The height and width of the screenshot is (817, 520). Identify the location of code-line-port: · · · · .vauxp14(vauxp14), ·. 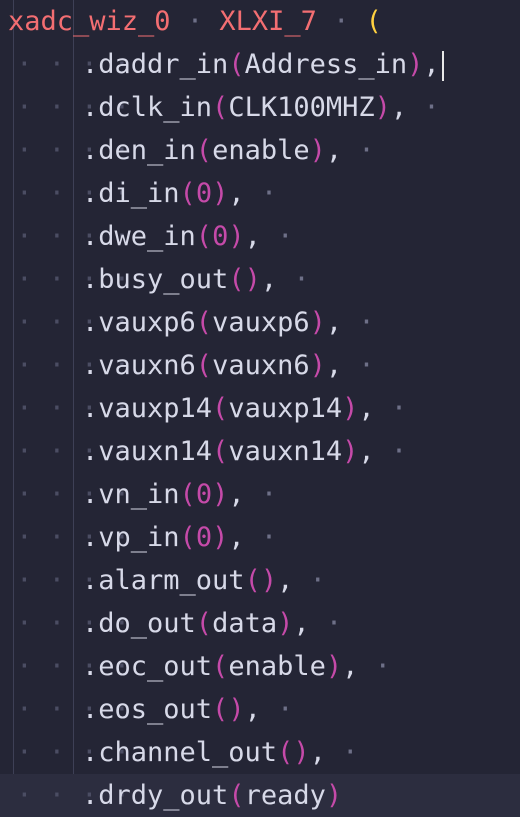
(260, 408).